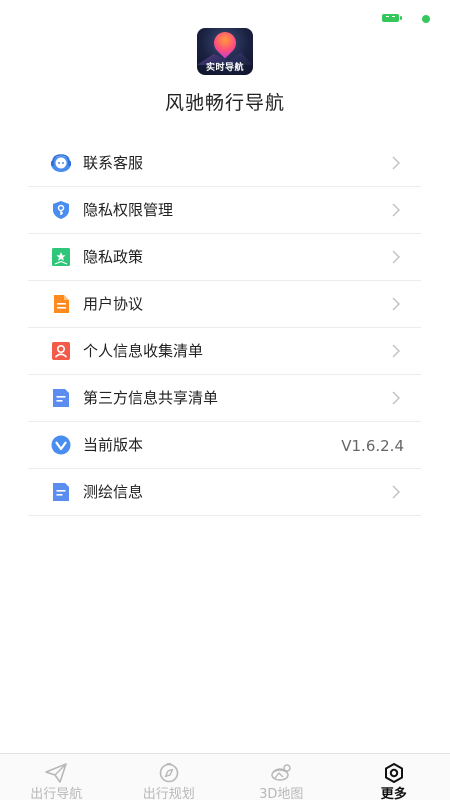 This screenshot has width=450, height=800. I want to click on menu-item-privacy-permissions: 隐私权限管理, so click(224, 210).